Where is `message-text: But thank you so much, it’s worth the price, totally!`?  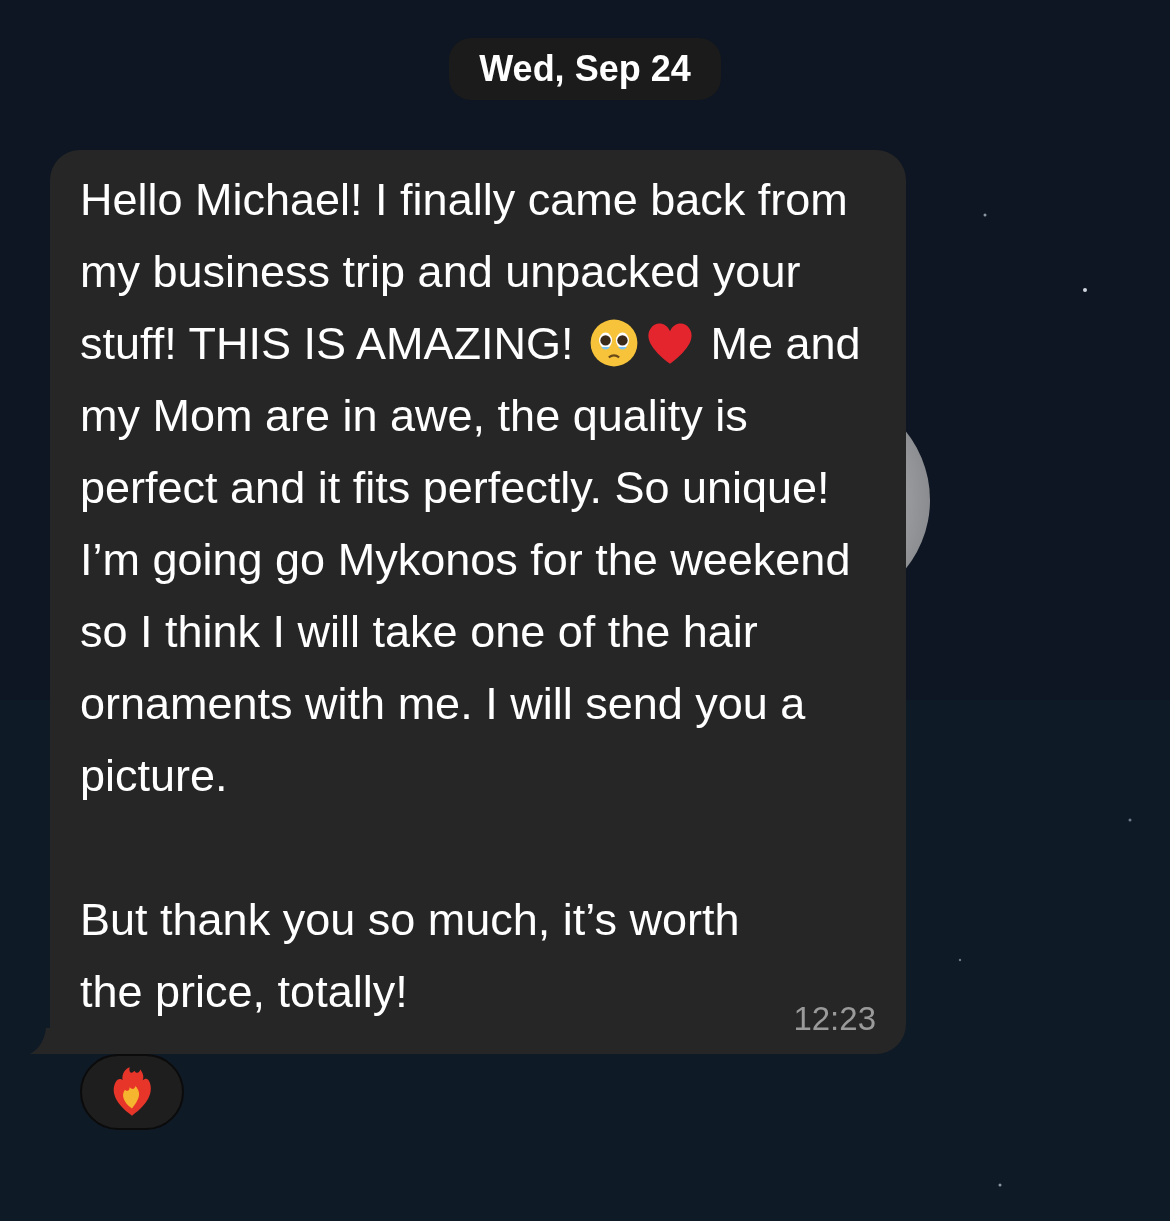
message-text: But thank you so much, it’s worth the price, totally! is located at coordinates (410, 956).